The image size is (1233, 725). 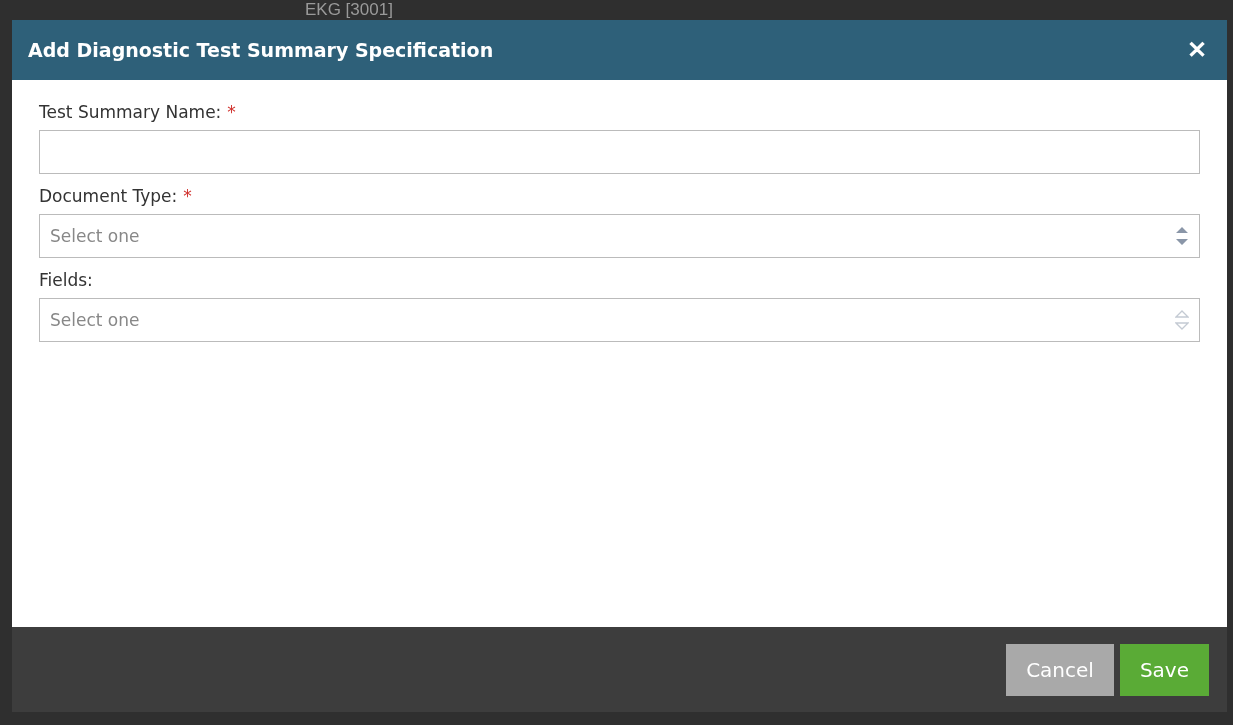 What do you see at coordinates (619, 152) in the screenshot?
I see `text-input-field` at bounding box center [619, 152].